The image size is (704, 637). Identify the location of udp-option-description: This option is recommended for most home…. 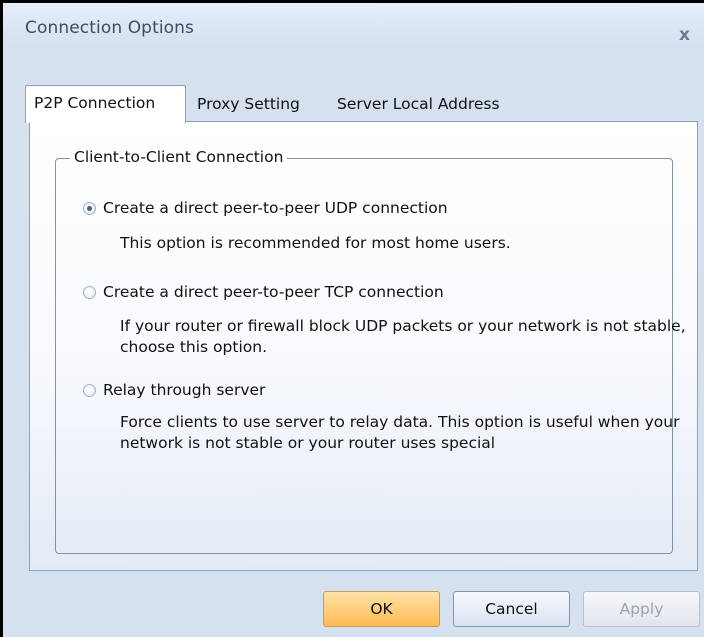
(315, 243).